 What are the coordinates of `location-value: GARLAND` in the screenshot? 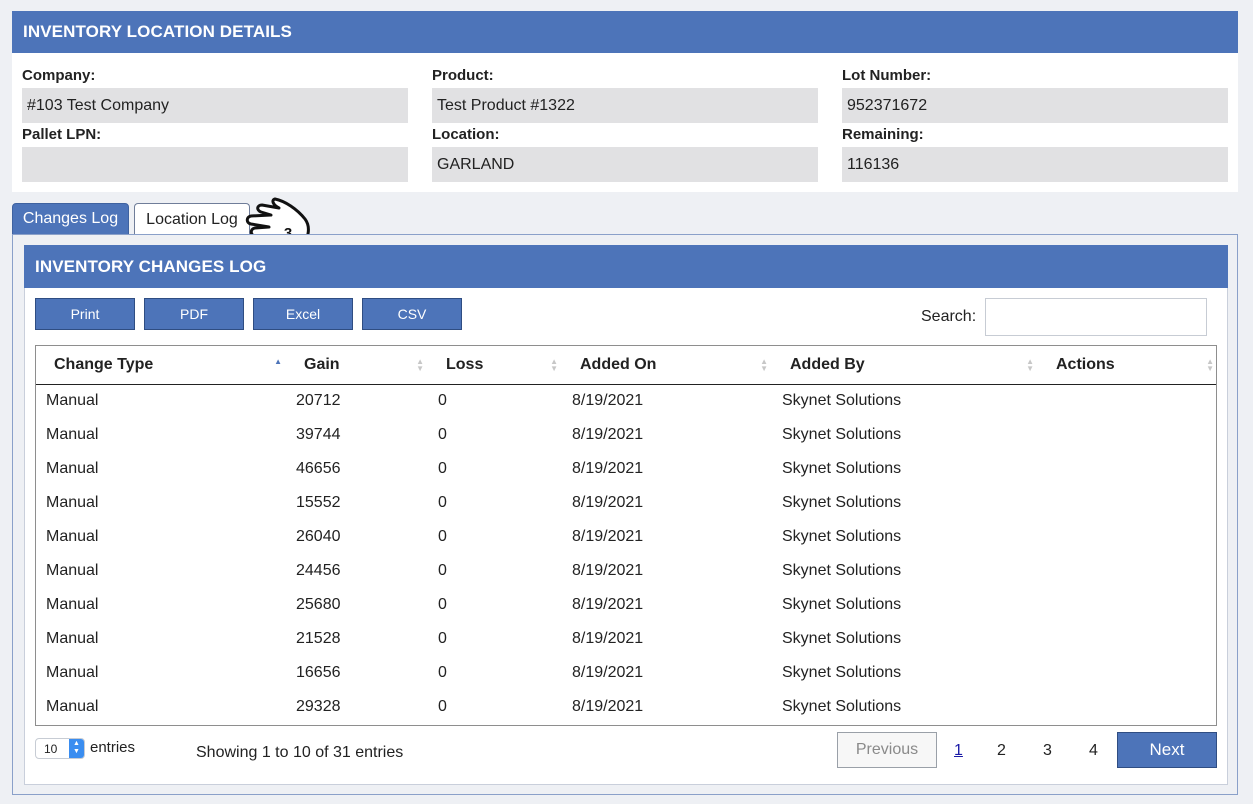 It's located at (625, 164).